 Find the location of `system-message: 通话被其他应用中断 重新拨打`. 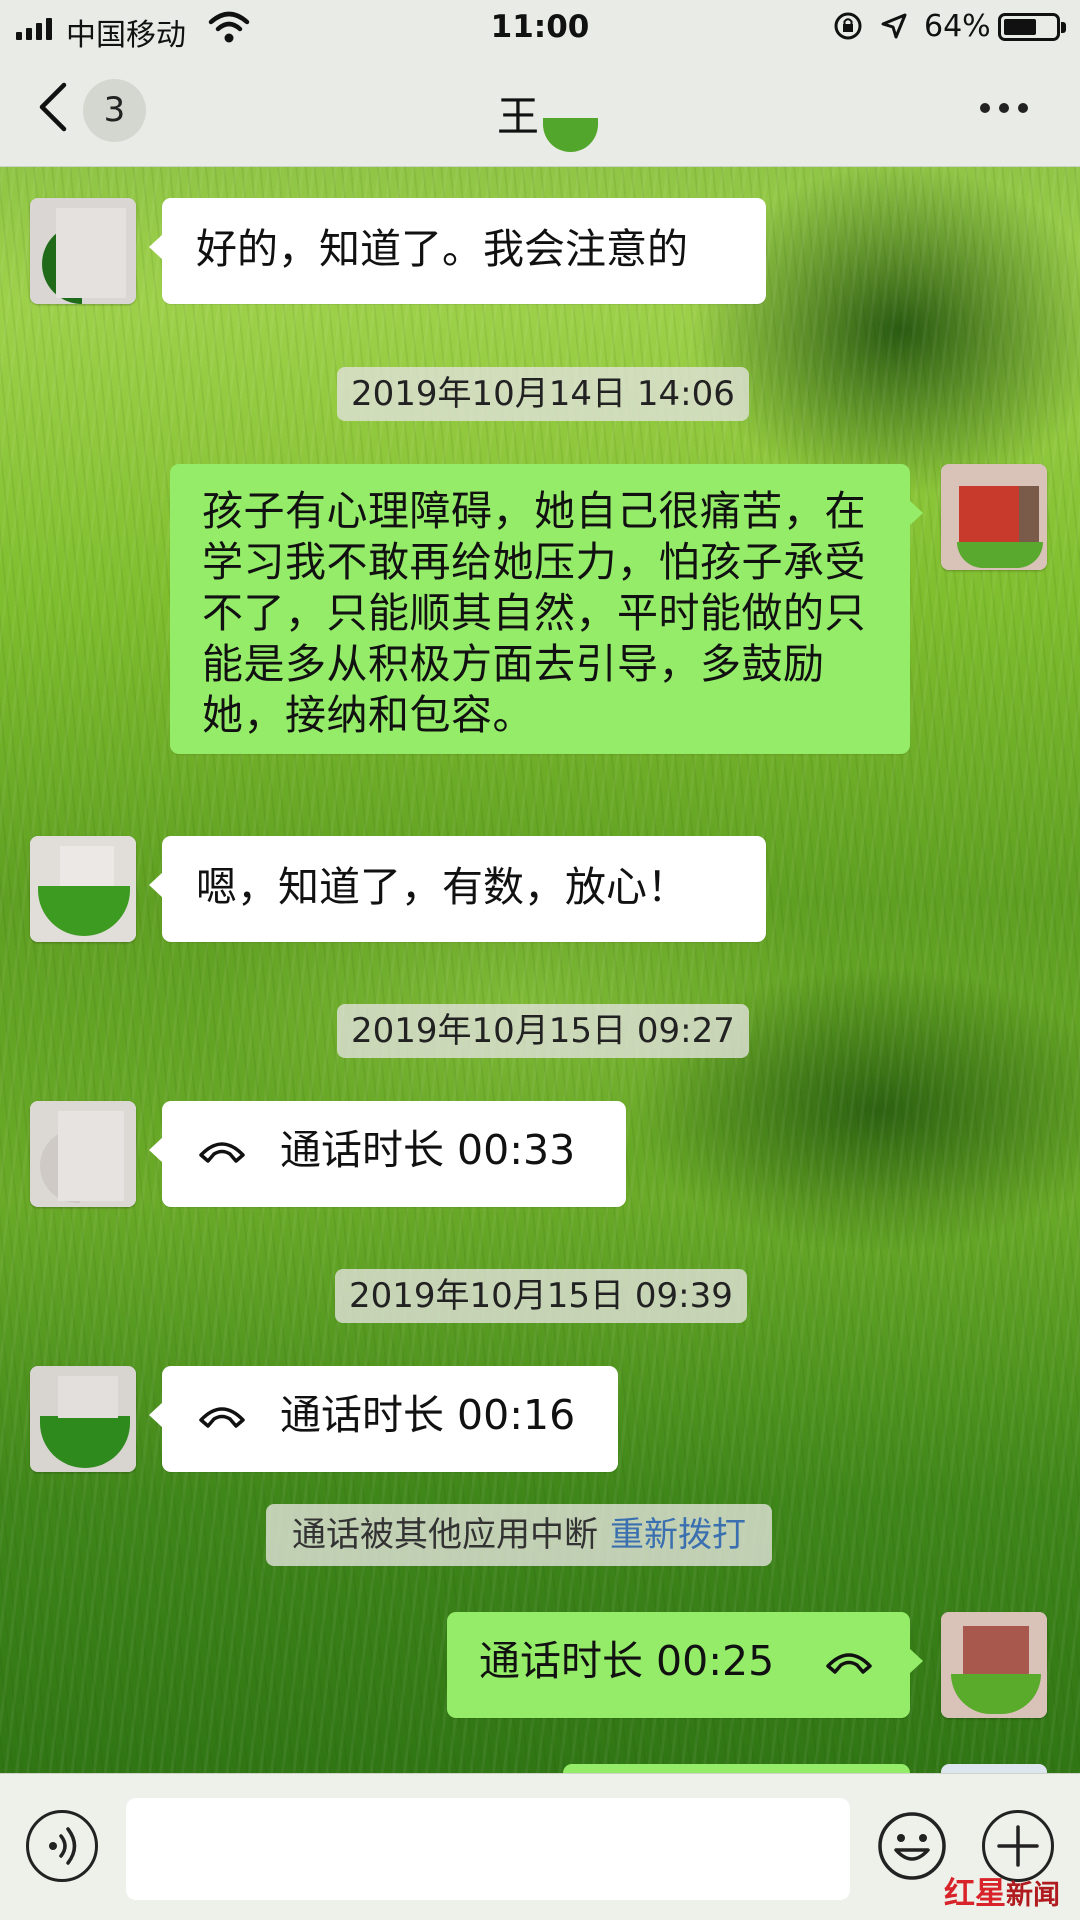

system-message: 通话被其他应用中断 重新拨打 is located at coordinates (519, 1535).